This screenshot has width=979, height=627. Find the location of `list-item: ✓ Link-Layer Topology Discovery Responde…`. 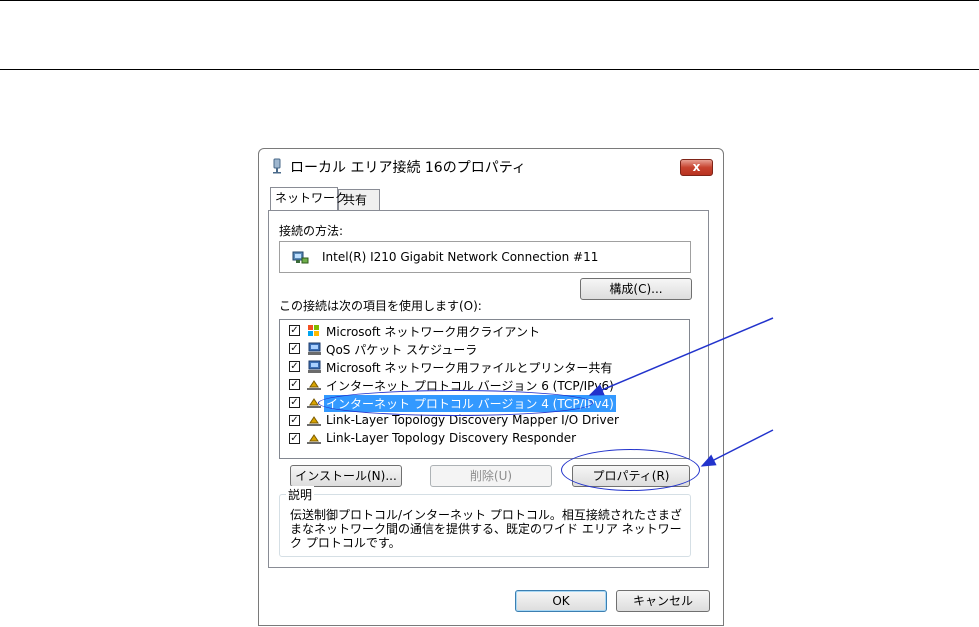

list-item: ✓ Link-Layer Topology Discovery Responde… is located at coordinates (484, 439).